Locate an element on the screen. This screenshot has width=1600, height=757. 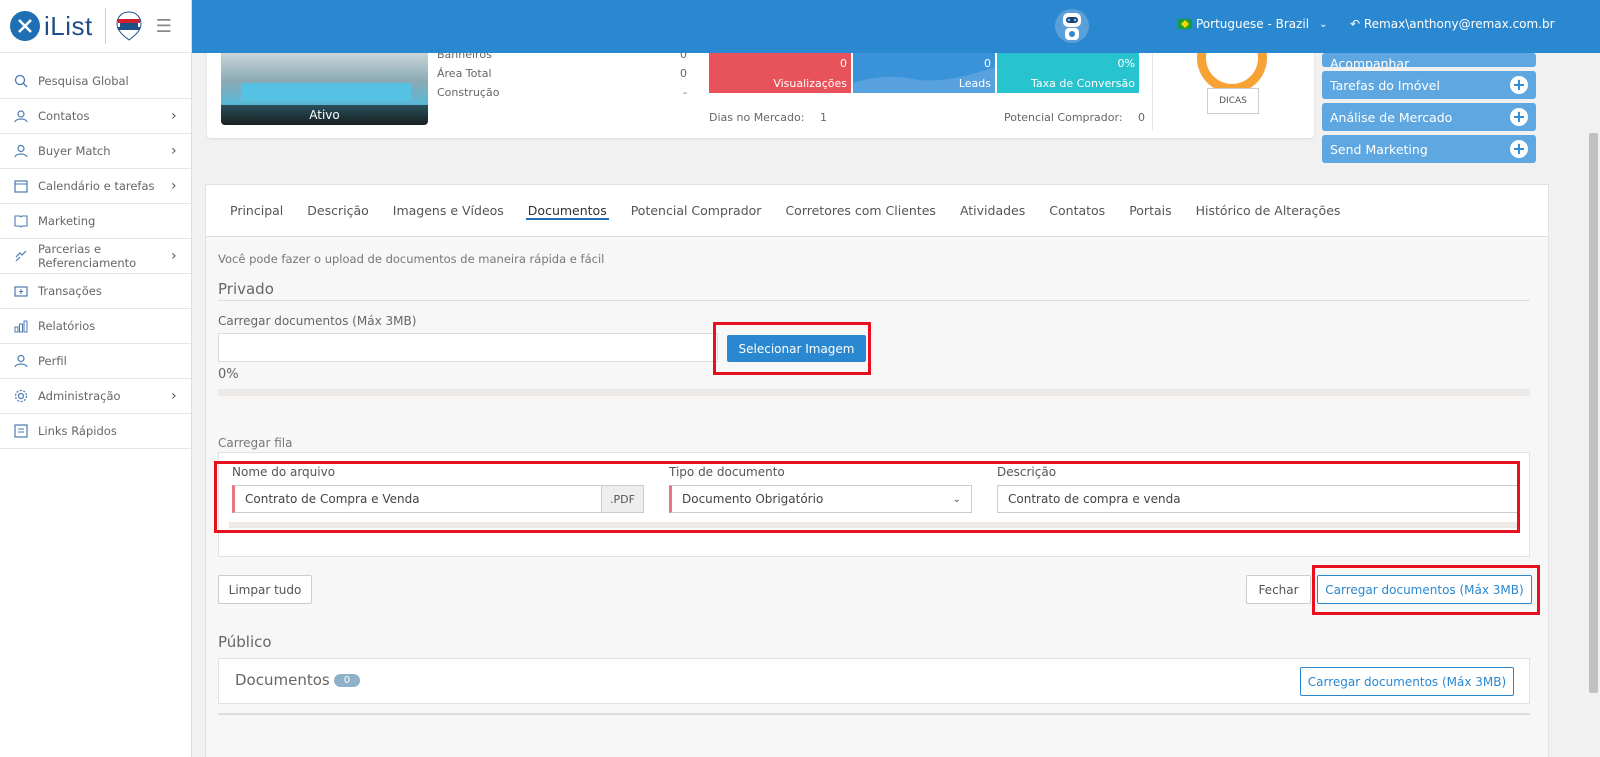
logo-divider is located at coordinates (105, 26).